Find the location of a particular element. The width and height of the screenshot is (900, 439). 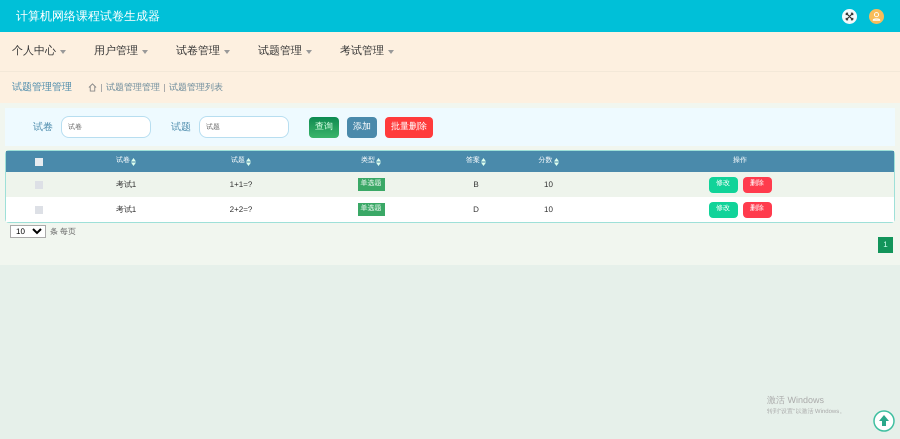

activation-title: 激活 Windows is located at coordinates (796, 400).